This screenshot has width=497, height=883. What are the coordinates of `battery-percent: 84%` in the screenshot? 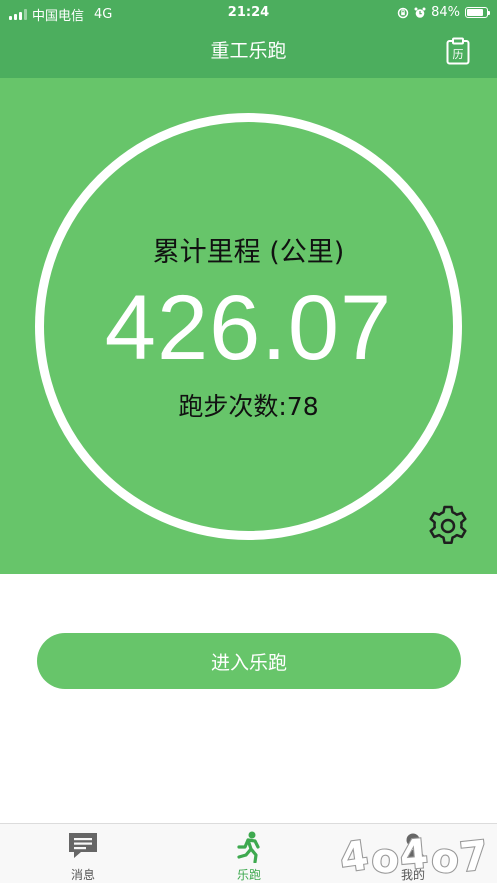 It's located at (445, 12).